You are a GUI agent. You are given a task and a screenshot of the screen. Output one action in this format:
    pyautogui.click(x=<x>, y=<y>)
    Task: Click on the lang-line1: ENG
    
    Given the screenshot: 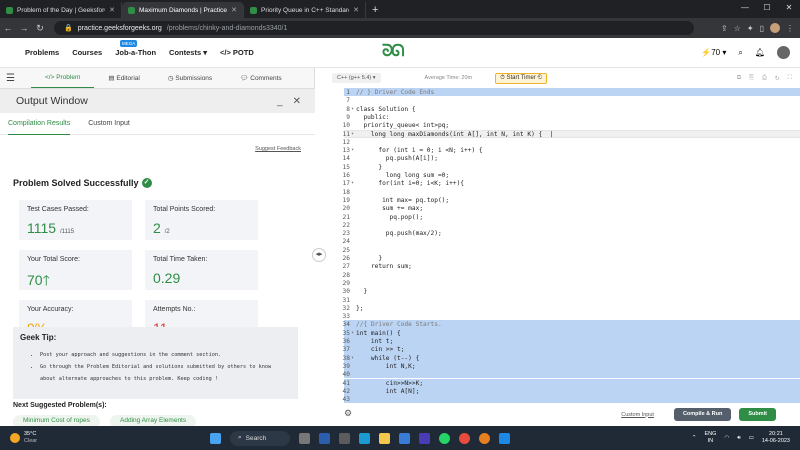 What is the action you would take?
    pyautogui.click(x=710, y=434)
    